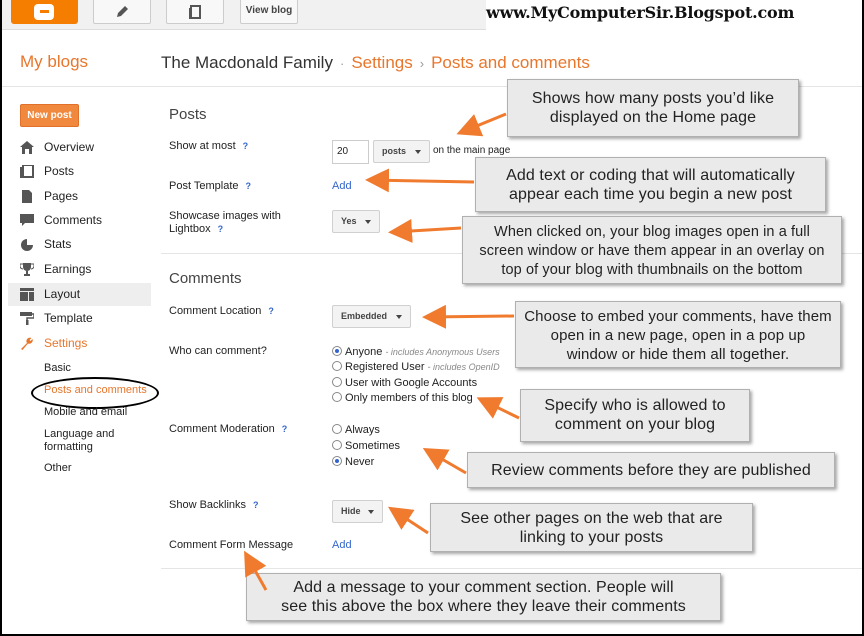 The image size is (864, 636). I want to click on sidebar-item-label: Comments, so click(73, 220).